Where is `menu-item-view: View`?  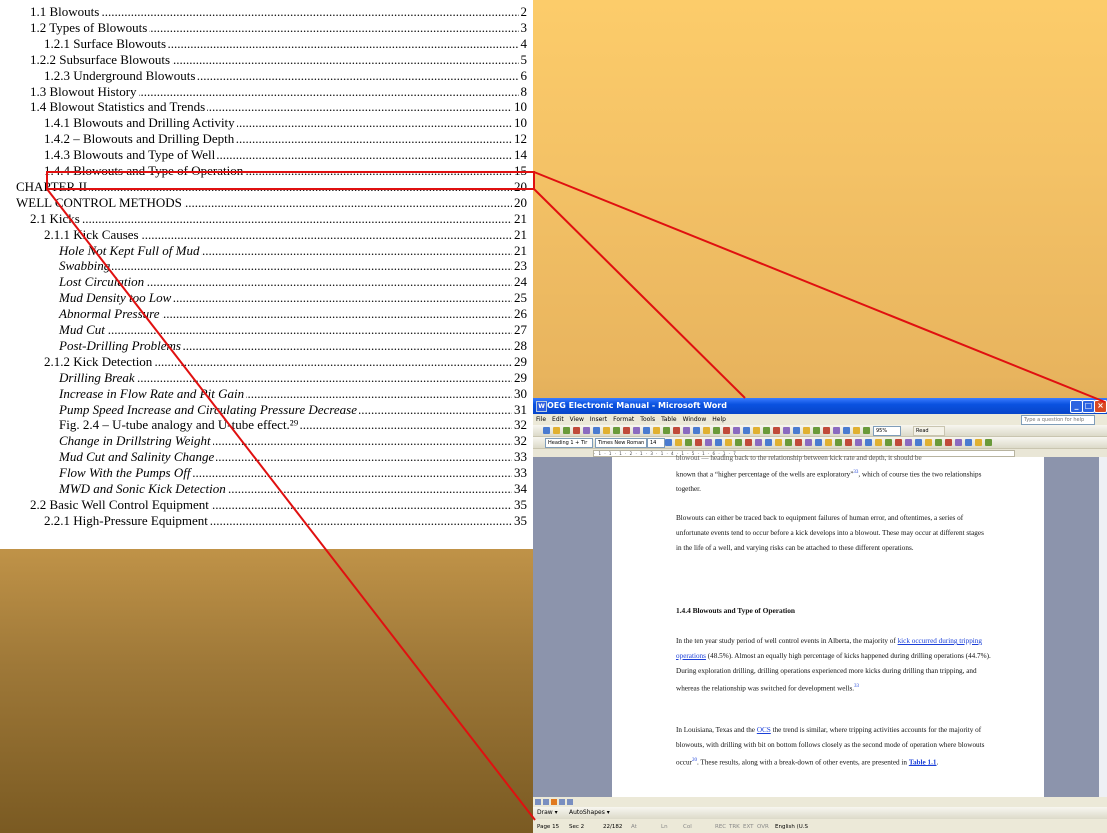 menu-item-view: View is located at coordinates (577, 419).